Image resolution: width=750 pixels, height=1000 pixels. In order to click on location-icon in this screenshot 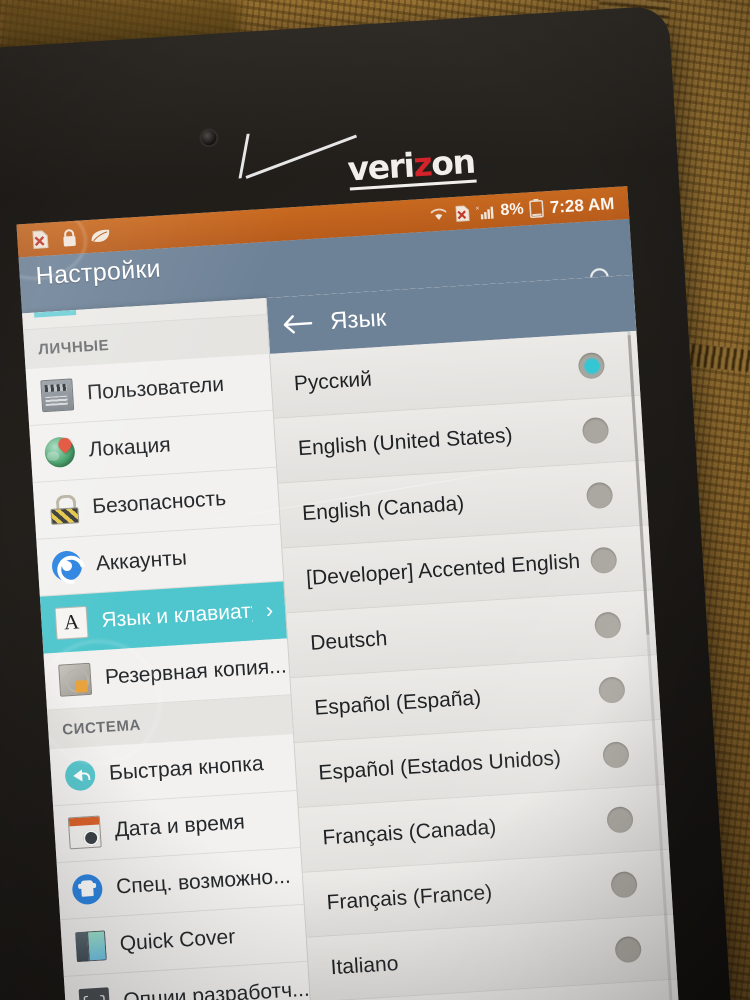, I will do `click(59, 452)`.